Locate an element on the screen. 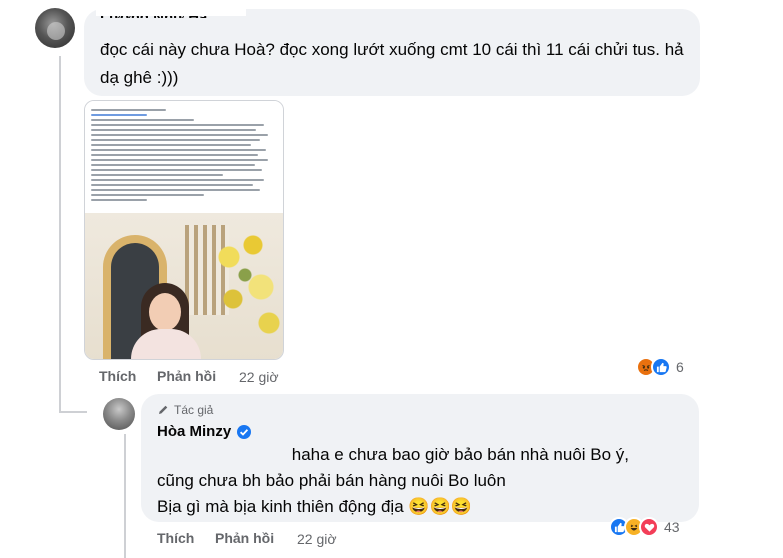  reply-reaction-summary: 43 is located at coordinates (644, 527).